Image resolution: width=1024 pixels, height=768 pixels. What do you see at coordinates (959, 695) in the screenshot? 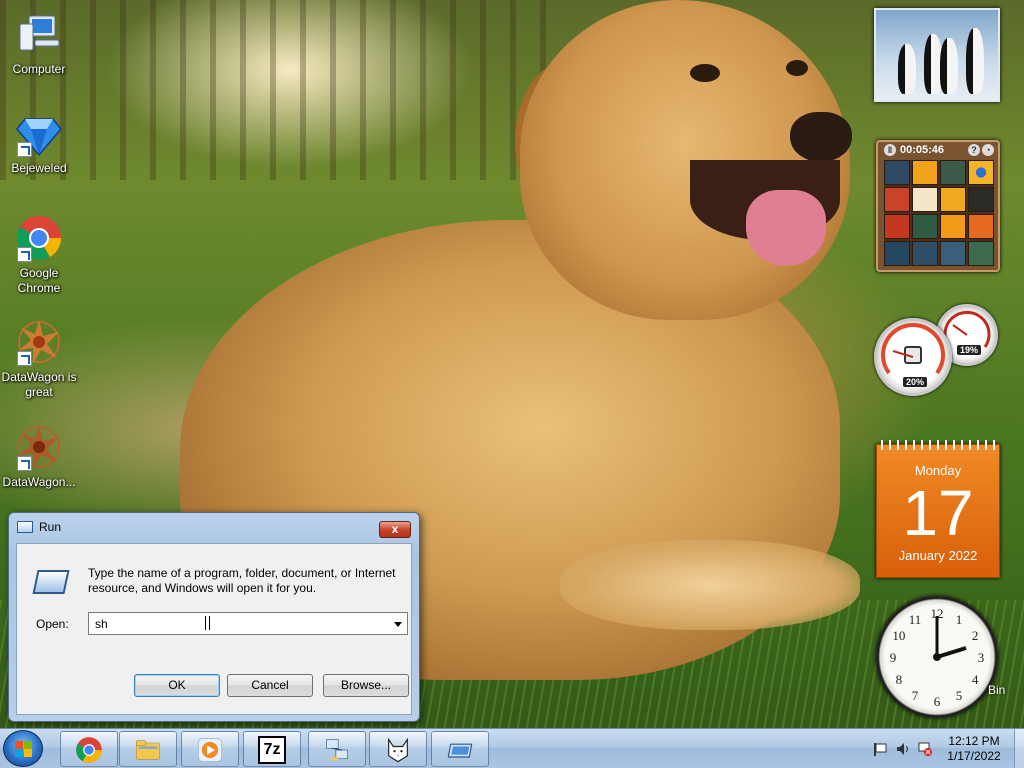
I see `clock-numeral: 5` at bounding box center [959, 695].